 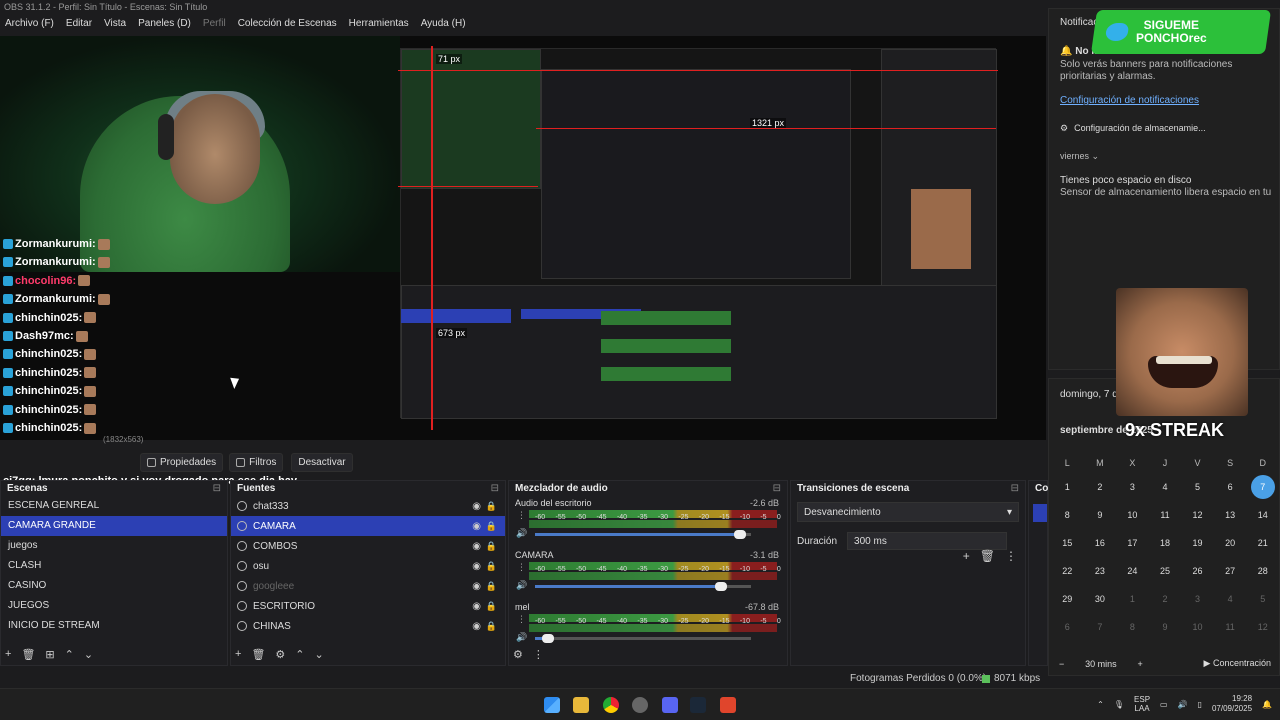 I want to click on source-item: chat333 ◉ 🔒, so click(x=368, y=506).